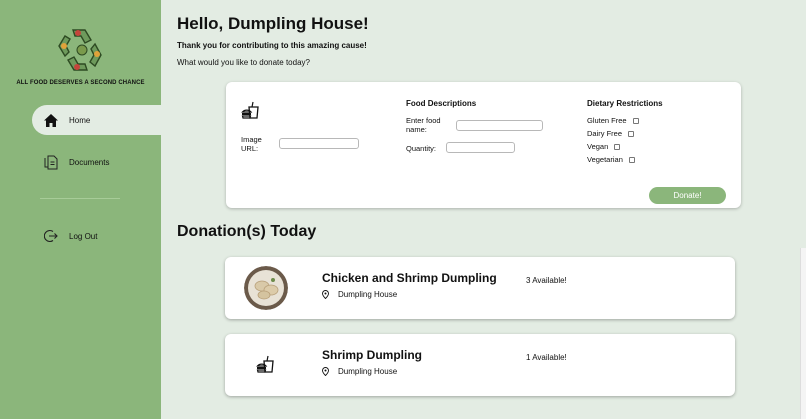  Describe the element at coordinates (243, 62) in the screenshot. I see `question-text: What would you like to donate today?` at that location.